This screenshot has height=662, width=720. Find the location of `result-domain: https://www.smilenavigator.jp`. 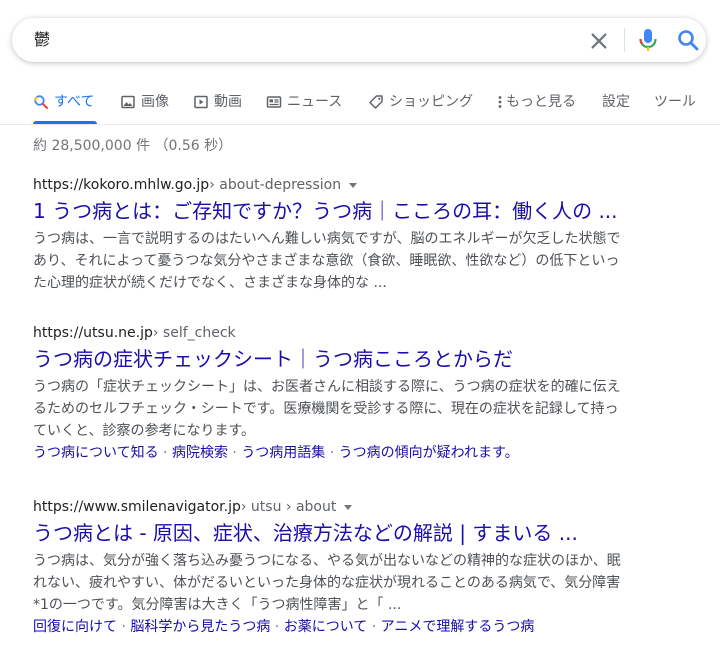

result-domain: https://www.smilenavigator.jp is located at coordinates (137, 507).